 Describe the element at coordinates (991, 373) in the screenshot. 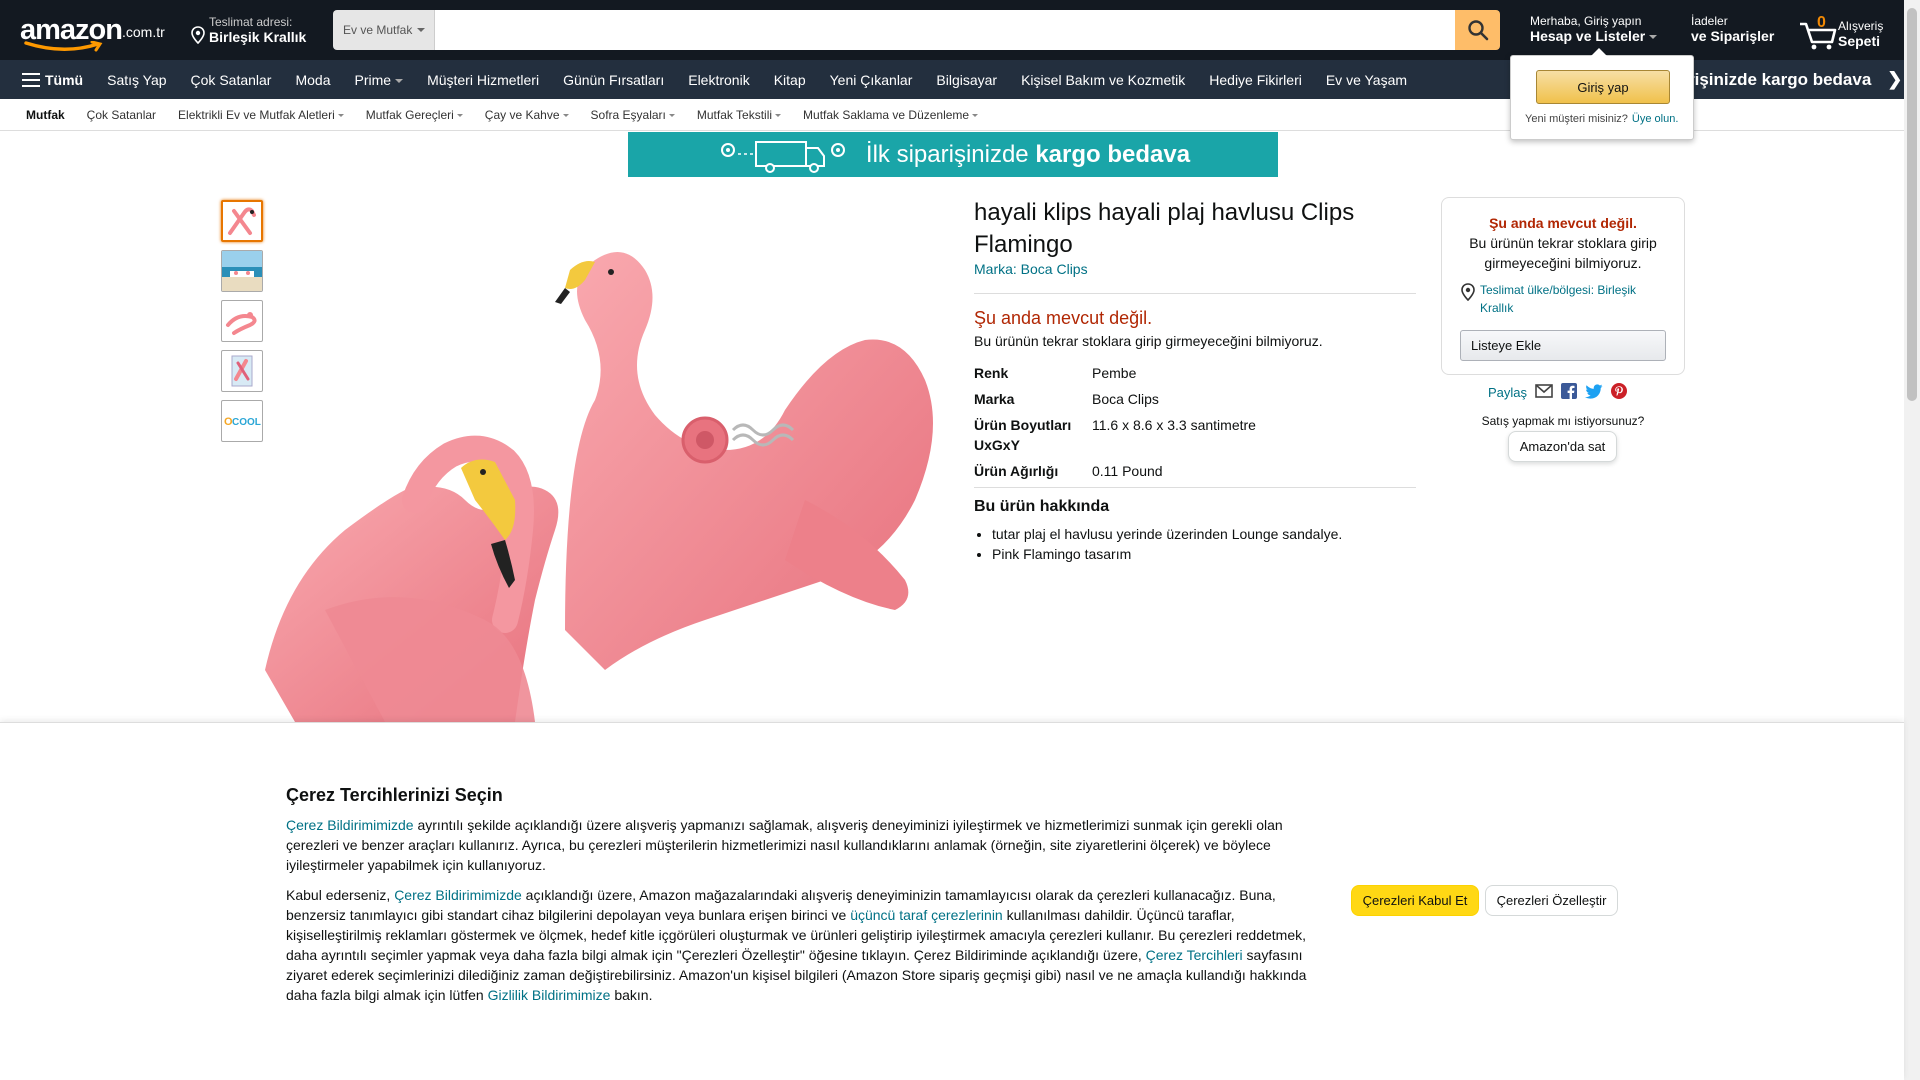

I see `spec-key: Renk` at that location.